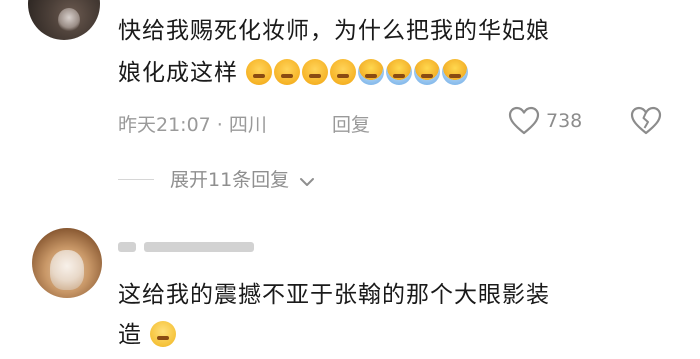 The height and width of the screenshot is (359, 700). What do you see at coordinates (334, 295) in the screenshot?
I see `comment-text-line: 这给我的震撼不亚于张翰的那个大眼影装` at bounding box center [334, 295].